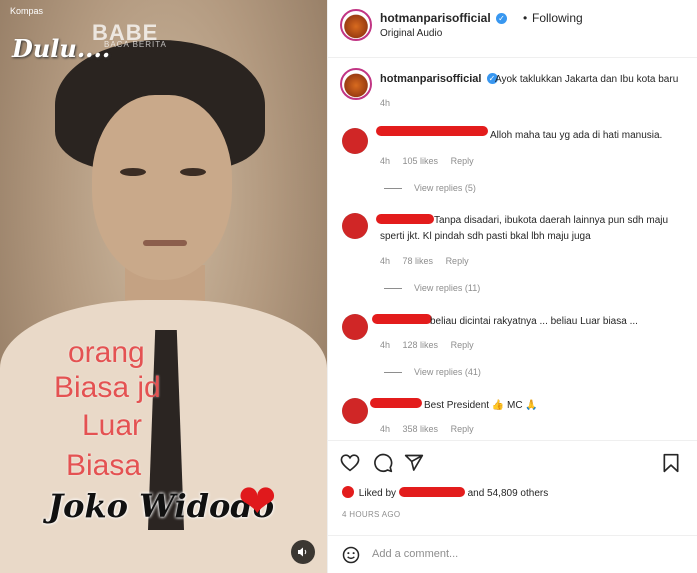 This screenshot has width=697, height=573. Describe the element at coordinates (418, 261) in the screenshot. I see `comment-likes: 78 likes` at that location.